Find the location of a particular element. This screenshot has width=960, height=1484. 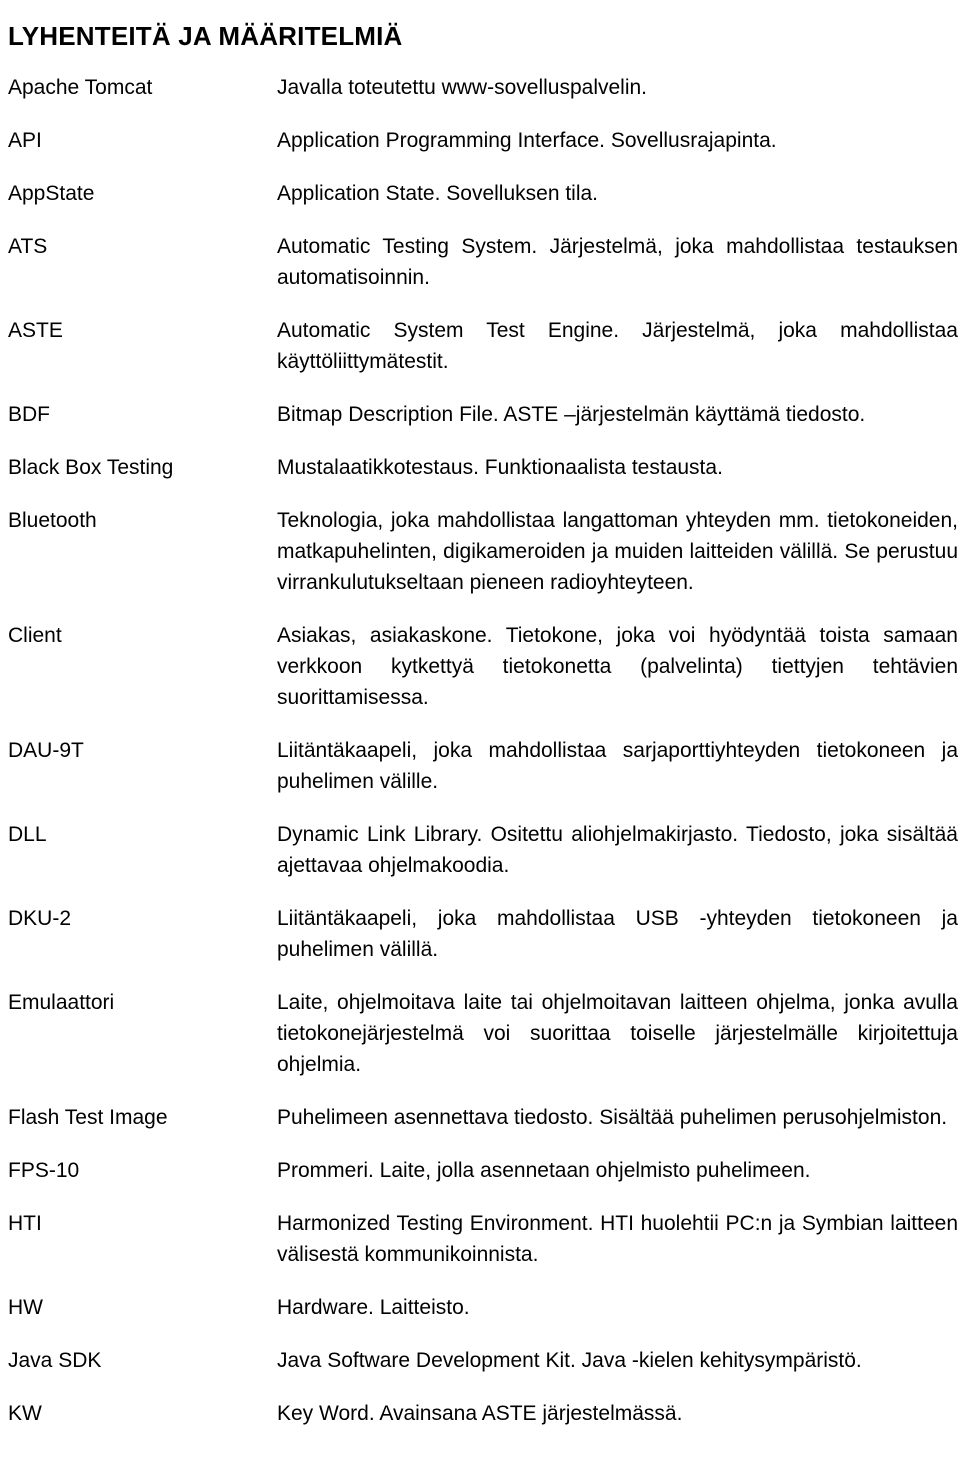

glossary-definition: Key Word. Avainsana ASTE järjestelmässä. is located at coordinates (480, 1413).